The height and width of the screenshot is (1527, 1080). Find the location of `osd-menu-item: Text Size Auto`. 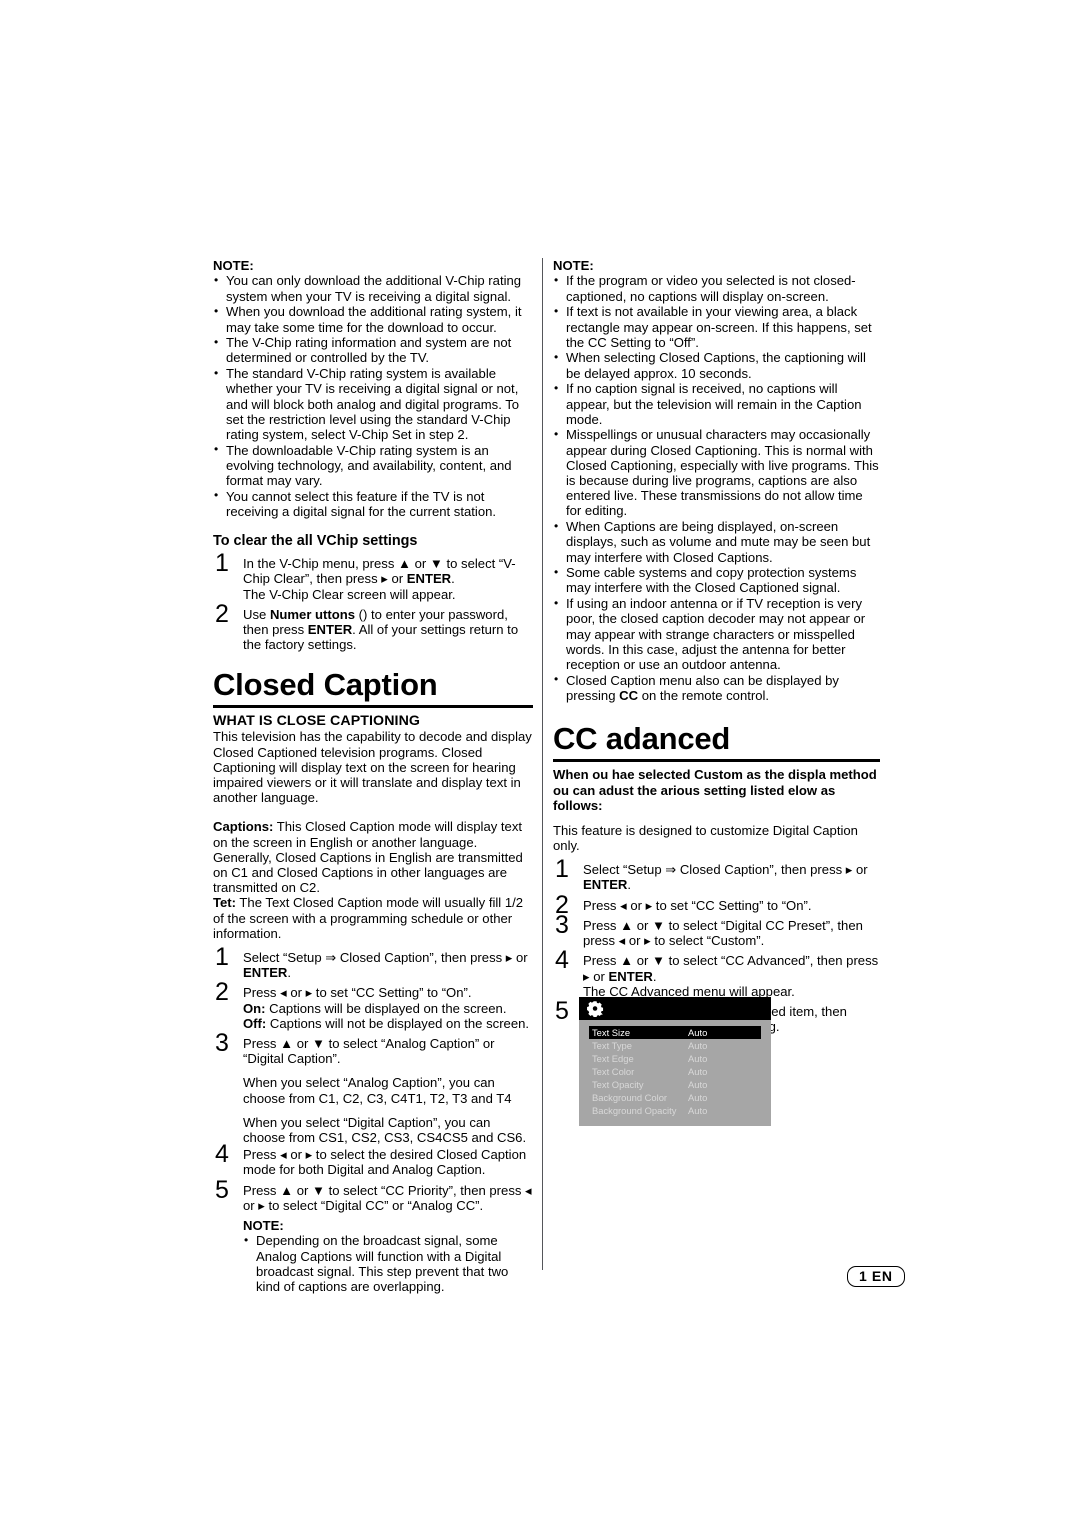

osd-menu-item: Text Size Auto is located at coordinates (675, 1032).